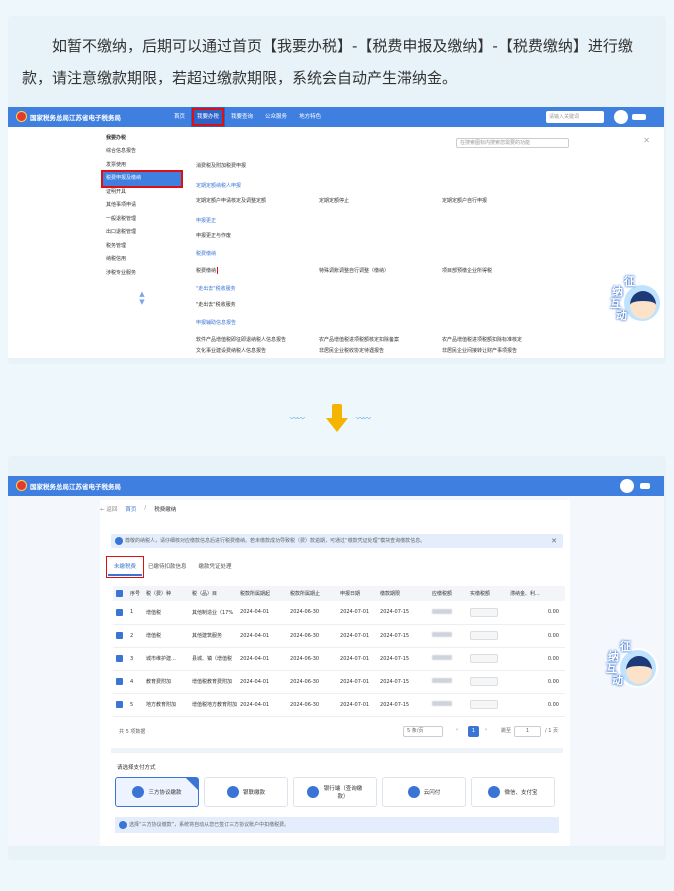 Image resolution: width=674 pixels, height=891 pixels. I want to click on site-brand: 国家税务总局江苏省电子税务局, so click(75, 118).